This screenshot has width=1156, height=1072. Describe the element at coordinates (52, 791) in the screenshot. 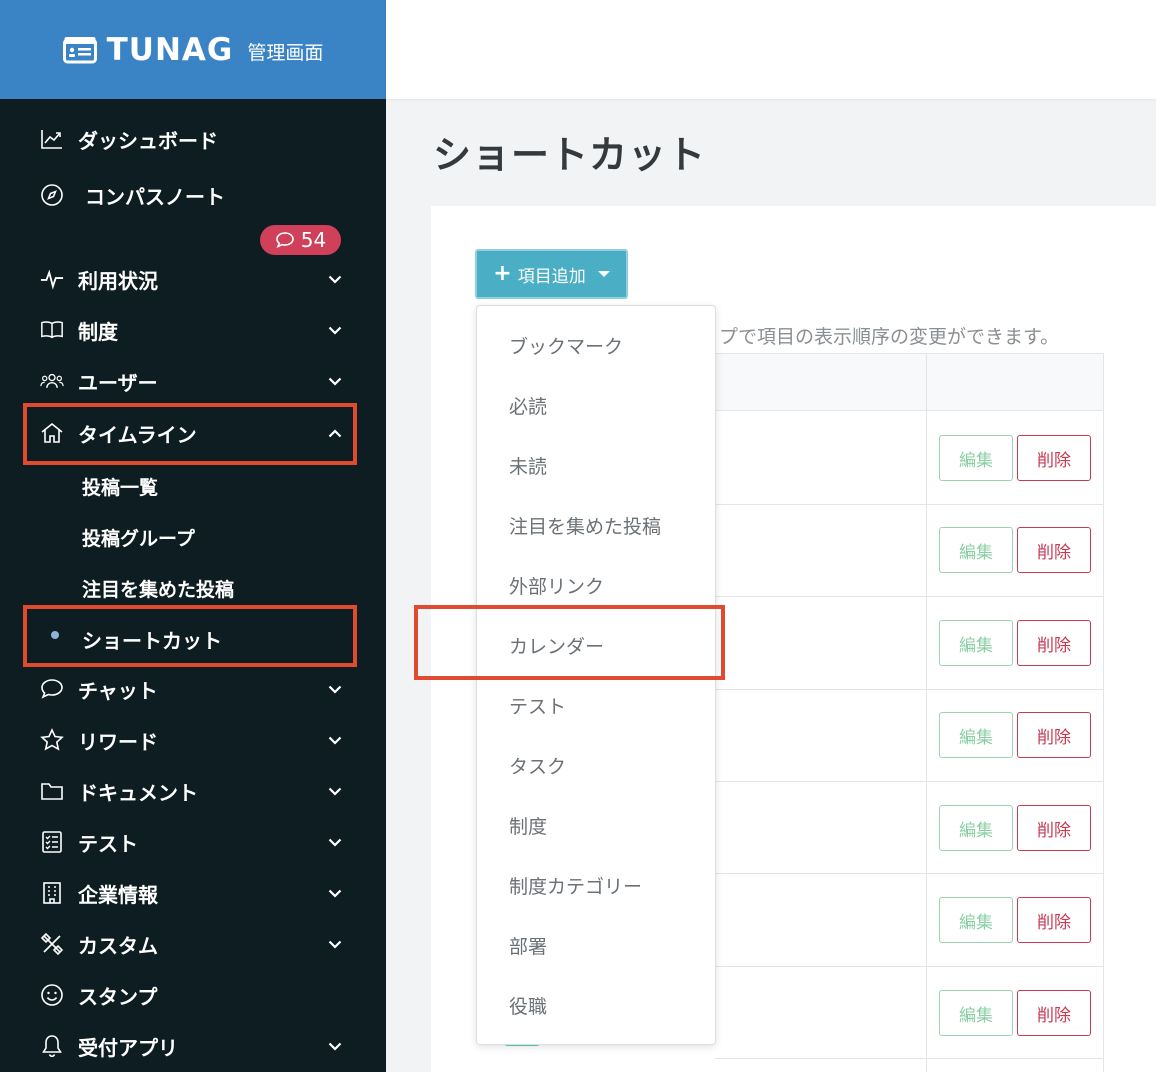

I see `folder-icon` at that location.